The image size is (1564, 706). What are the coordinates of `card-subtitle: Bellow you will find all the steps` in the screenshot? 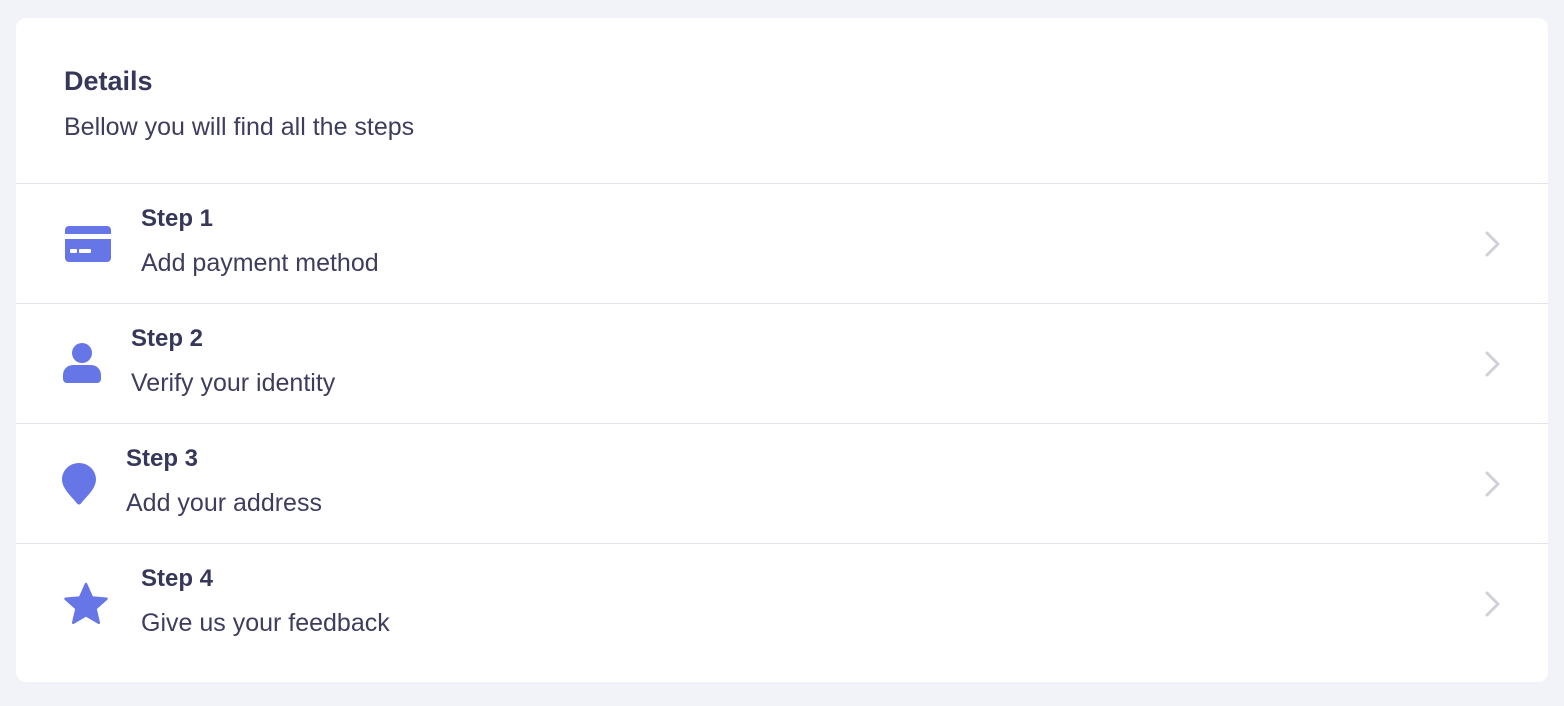 It's located at (239, 127).